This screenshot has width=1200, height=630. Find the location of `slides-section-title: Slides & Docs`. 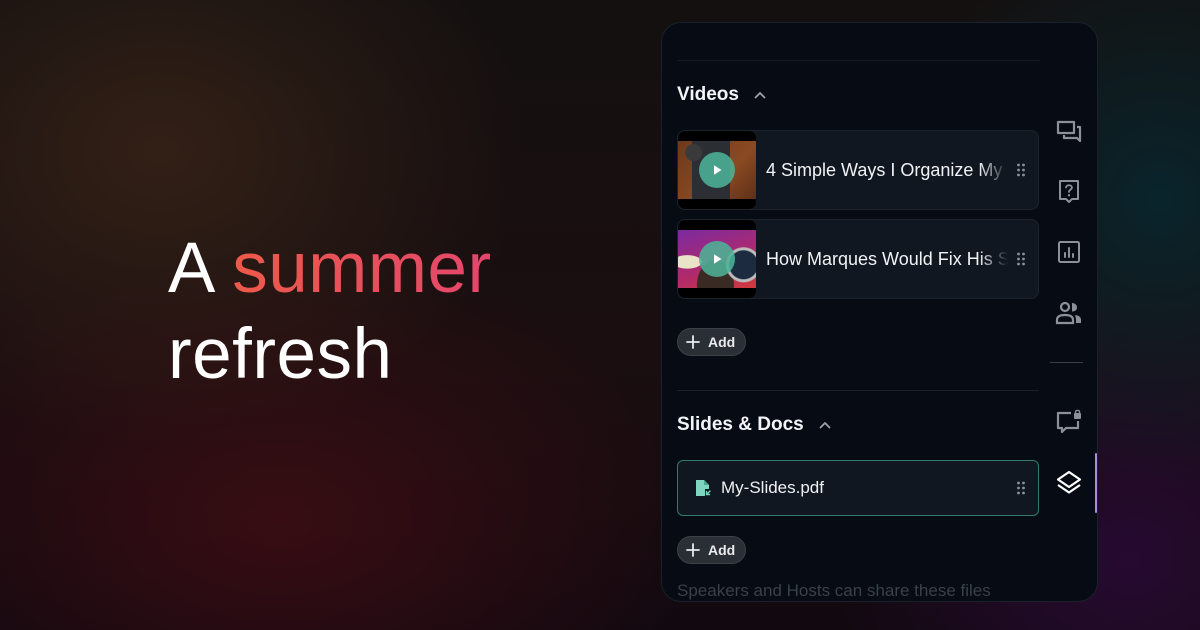

slides-section-title: Slides & Docs is located at coordinates (740, 424).